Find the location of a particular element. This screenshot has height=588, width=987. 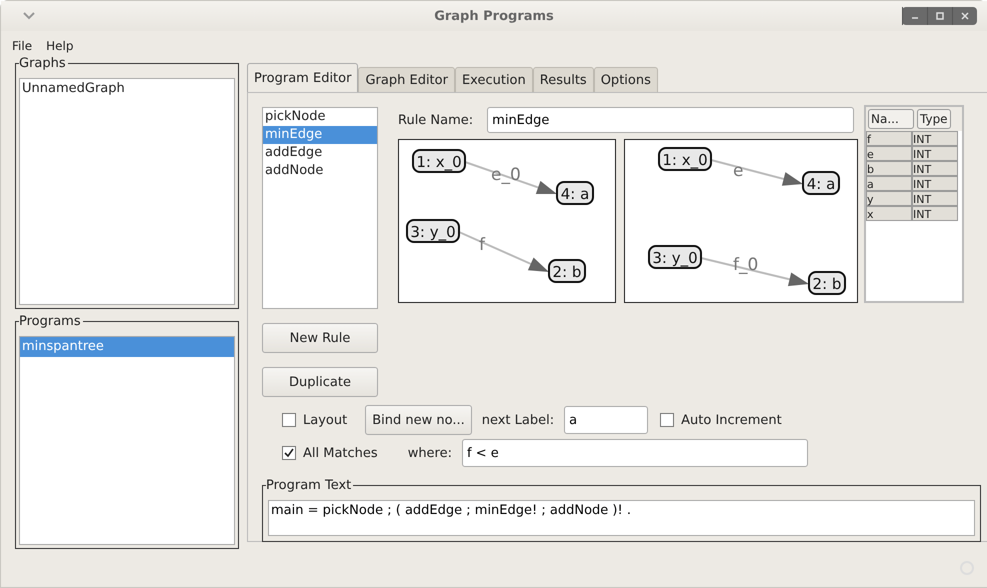

edge-label: e_0 is located at coordinates (506, 175).